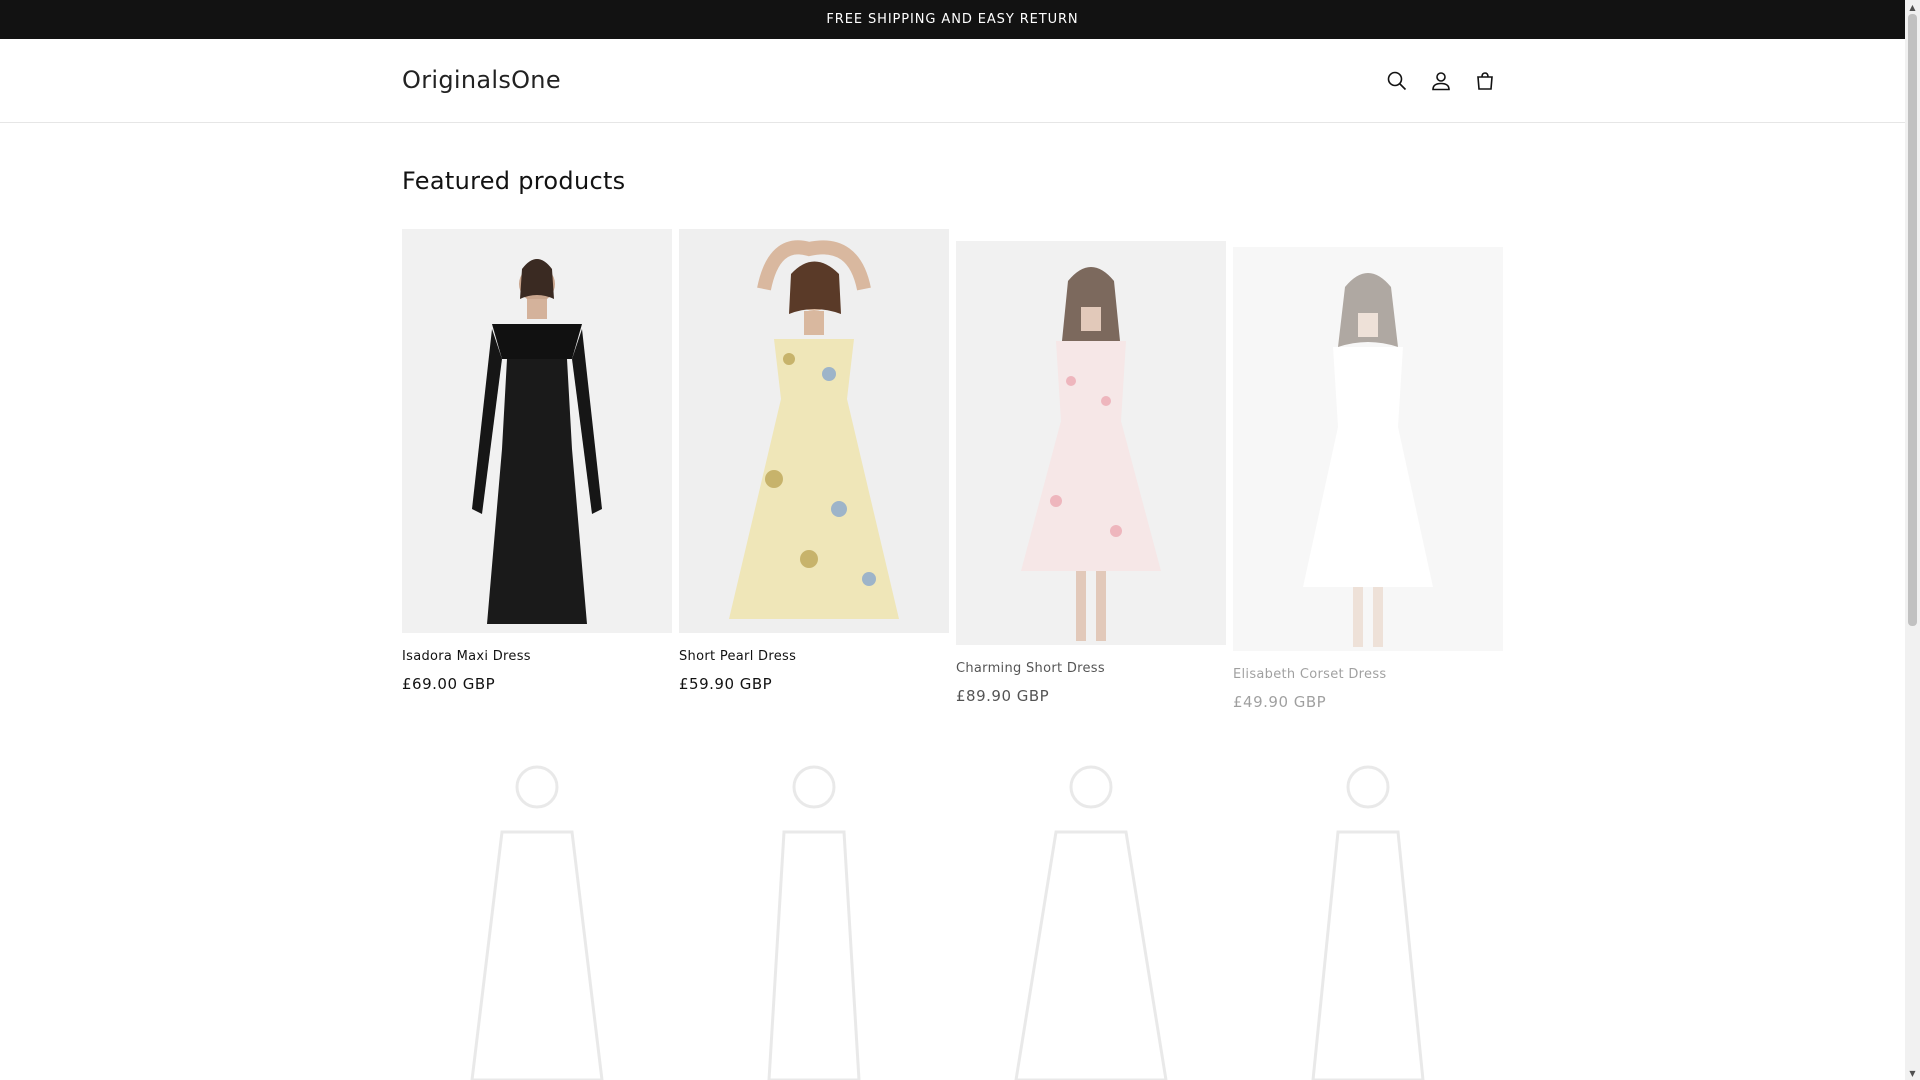 The width and height of the screenshot is (1920, 1080). What do you see at coordinates (814, 656) in the screenshot?
I see `product-title: Short Pearl Dress` at bounding box center [814, 656].